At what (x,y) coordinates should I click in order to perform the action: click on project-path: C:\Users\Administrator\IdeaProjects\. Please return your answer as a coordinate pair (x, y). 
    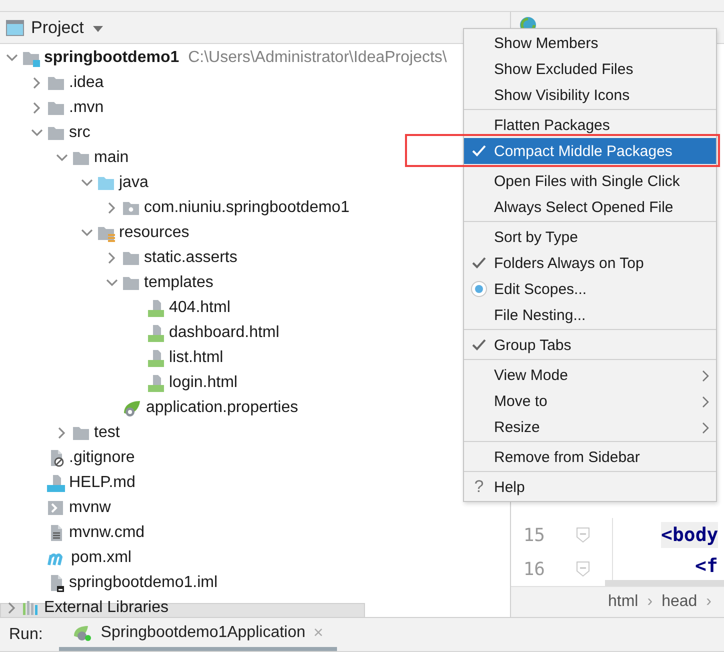
    Looking at the image, I should click on (317, 58).